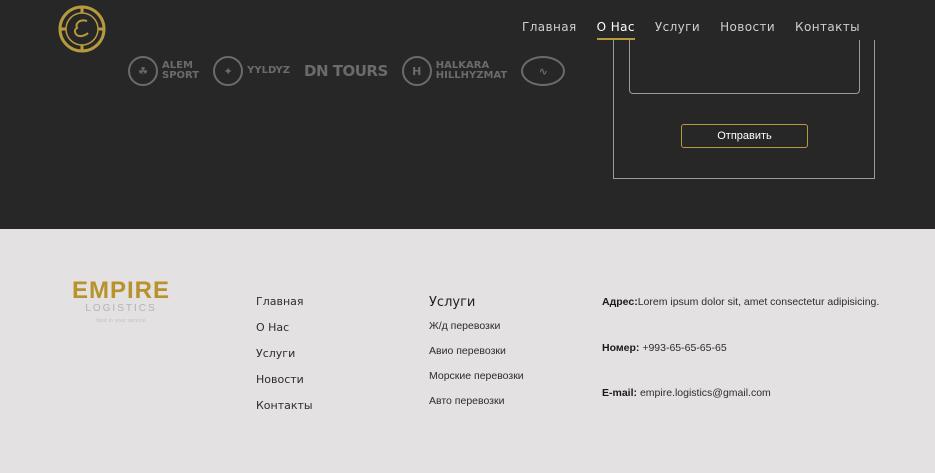  Describe the element at coordinates (454, 71) in the screenshot. I see `partner-logo-halkara: H HALKARA HILLHYZMAT` at that location.